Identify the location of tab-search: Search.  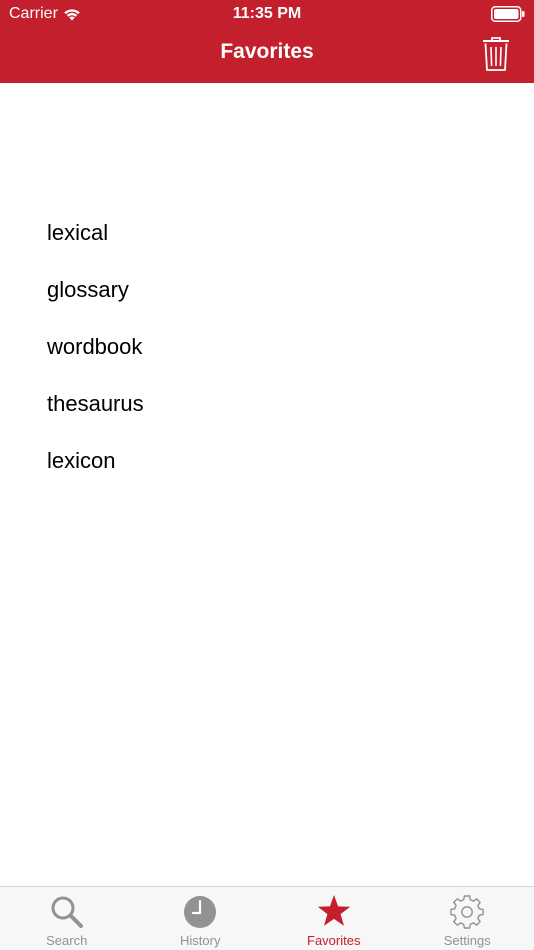
(67, 918).